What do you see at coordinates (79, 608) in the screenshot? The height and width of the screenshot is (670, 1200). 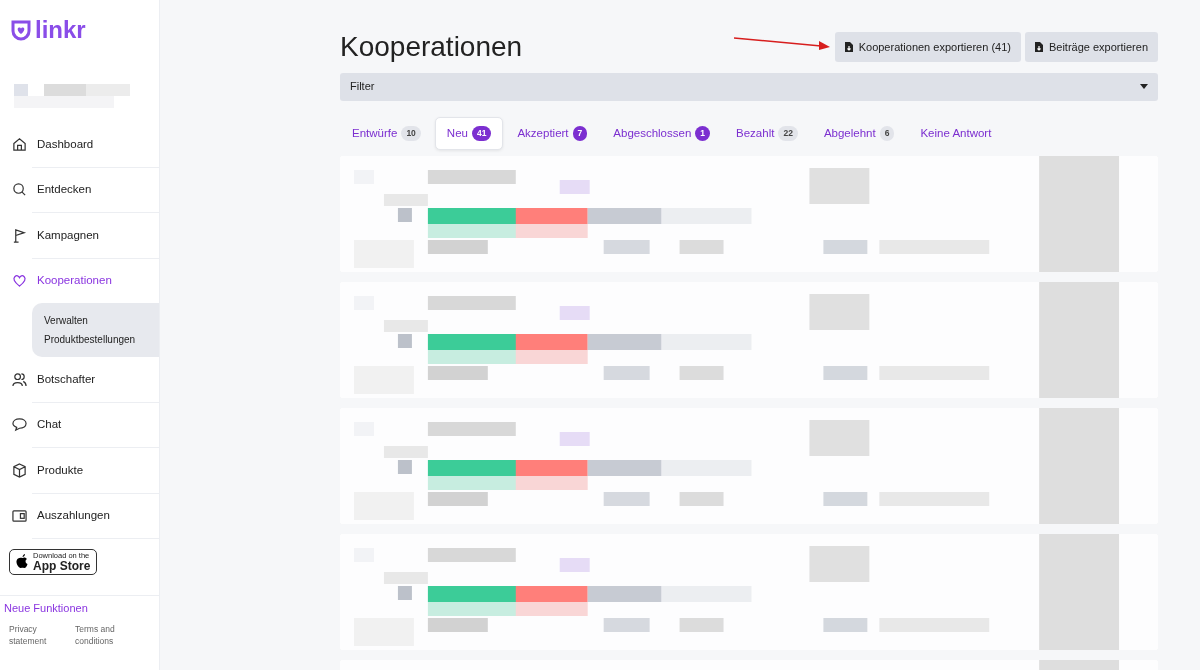 I see `news-link: Neue Funktionen` at bounding box center [79, 608].